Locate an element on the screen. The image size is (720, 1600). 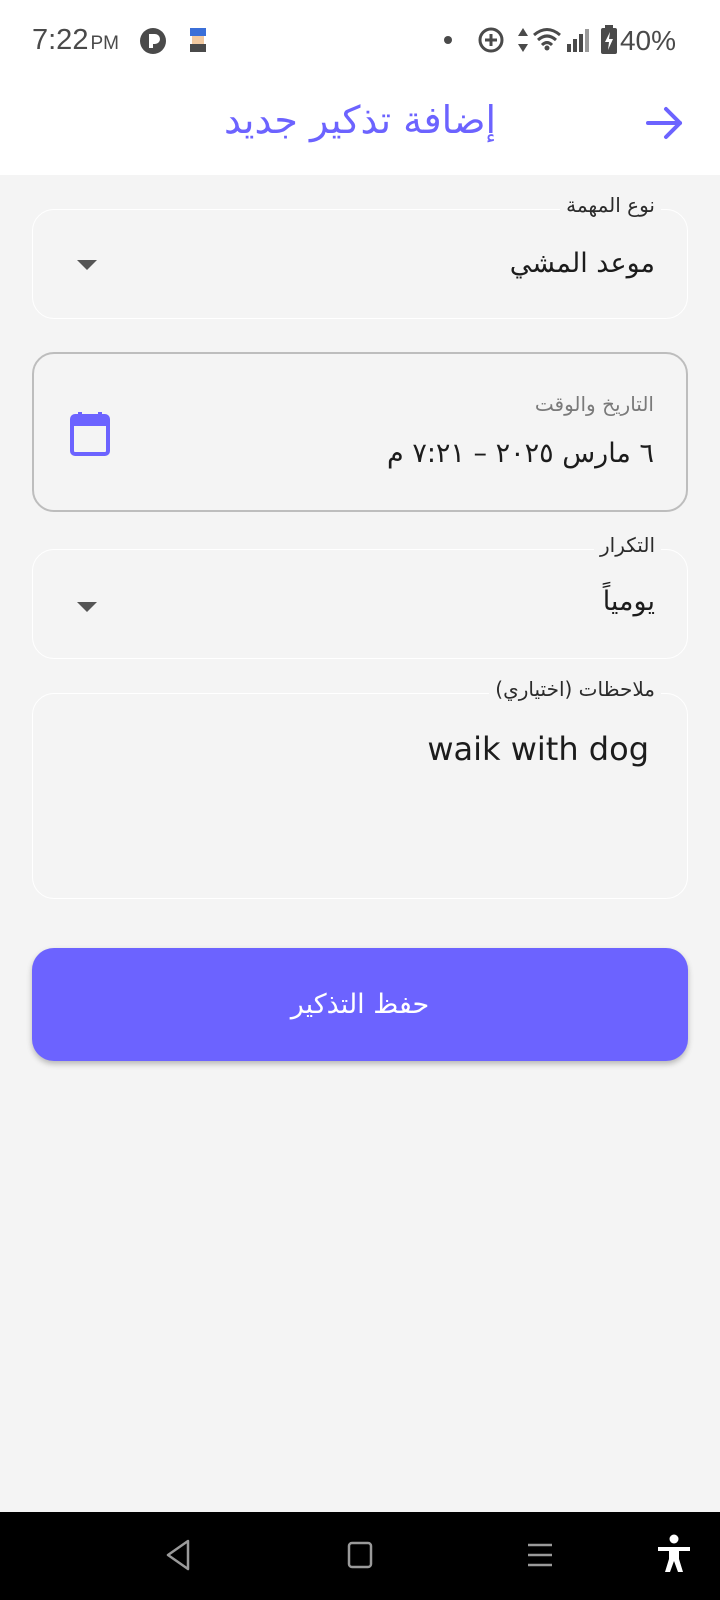
status-time: 7:22 PM is located at coordinates (75, 40).